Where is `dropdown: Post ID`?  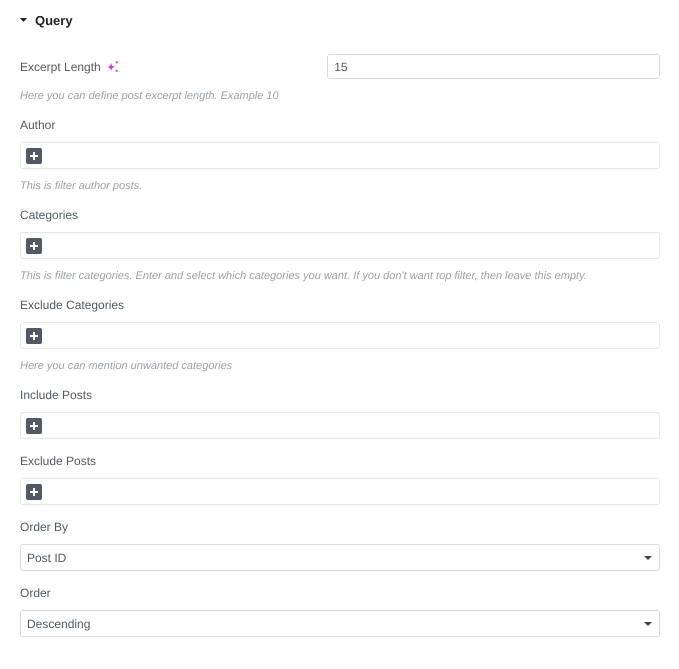
dropdown: Post ID is located at coordinates (340, 557).